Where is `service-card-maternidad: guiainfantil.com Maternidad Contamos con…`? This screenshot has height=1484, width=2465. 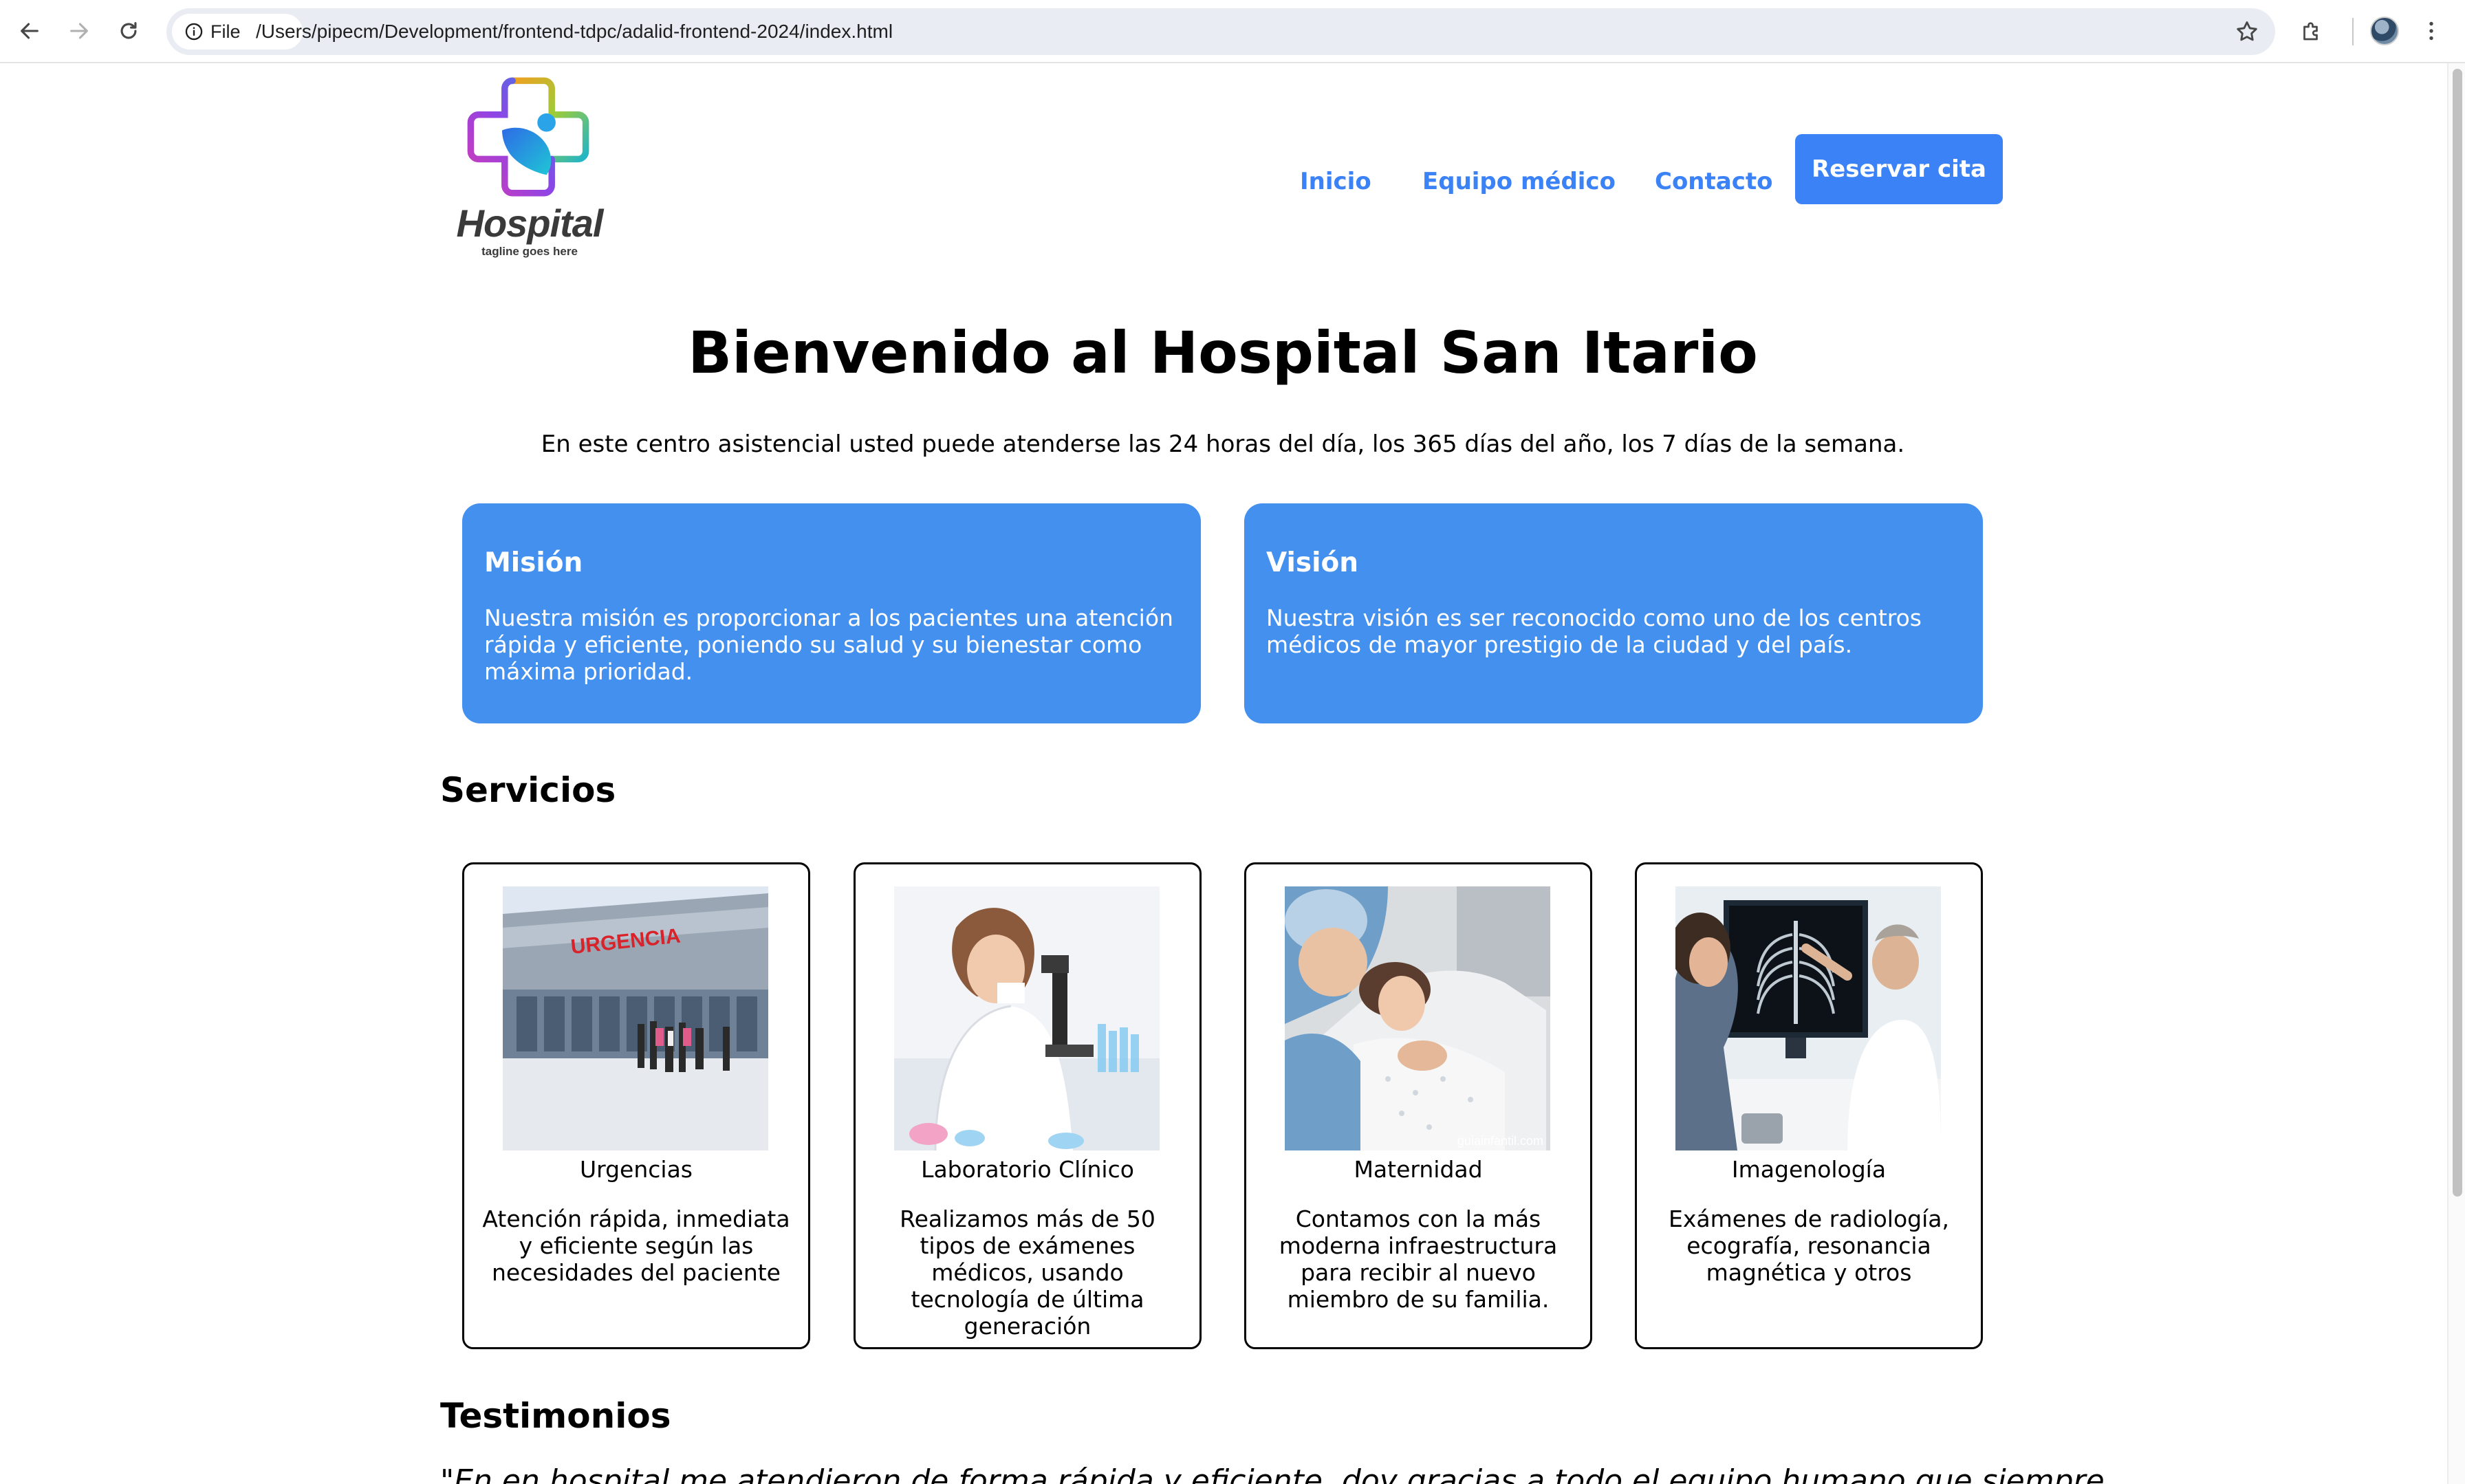 service-card-maternidad: guiainfantil.com Maternidad Contamos con… is located at coordinates (1418, 1105).